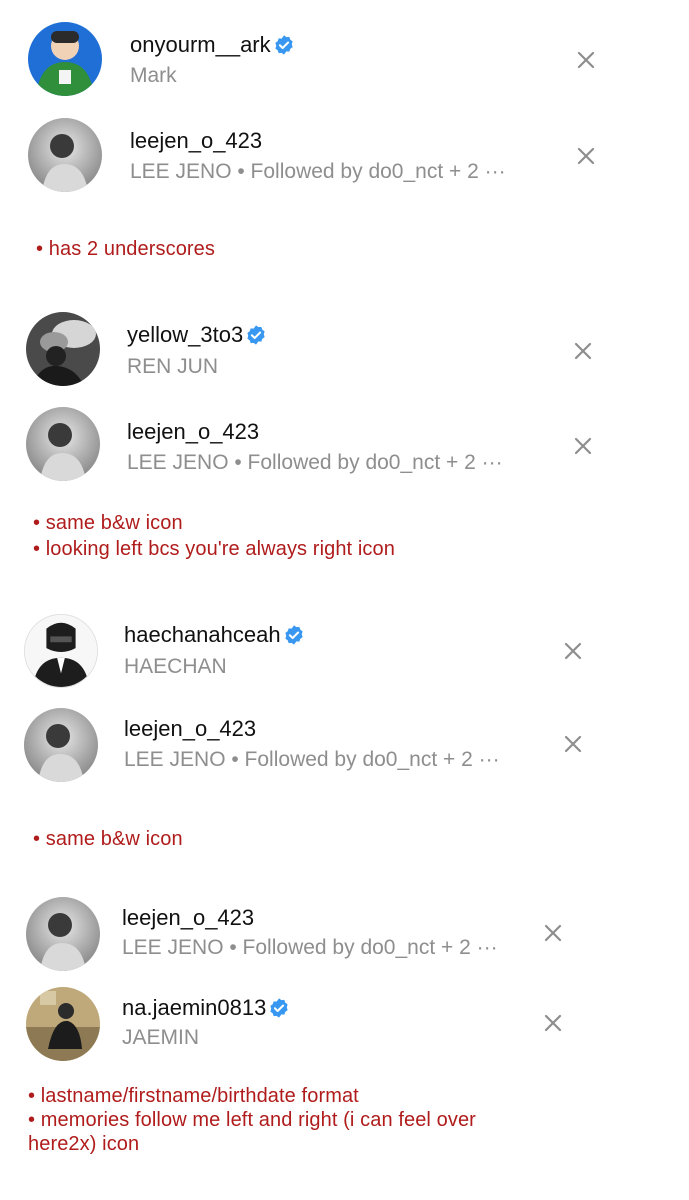  Describe the element at coordinates (344, 1025) in the screenshot. I see `suggestion-row: na.jaemin0813 JAEMIN` at that location.